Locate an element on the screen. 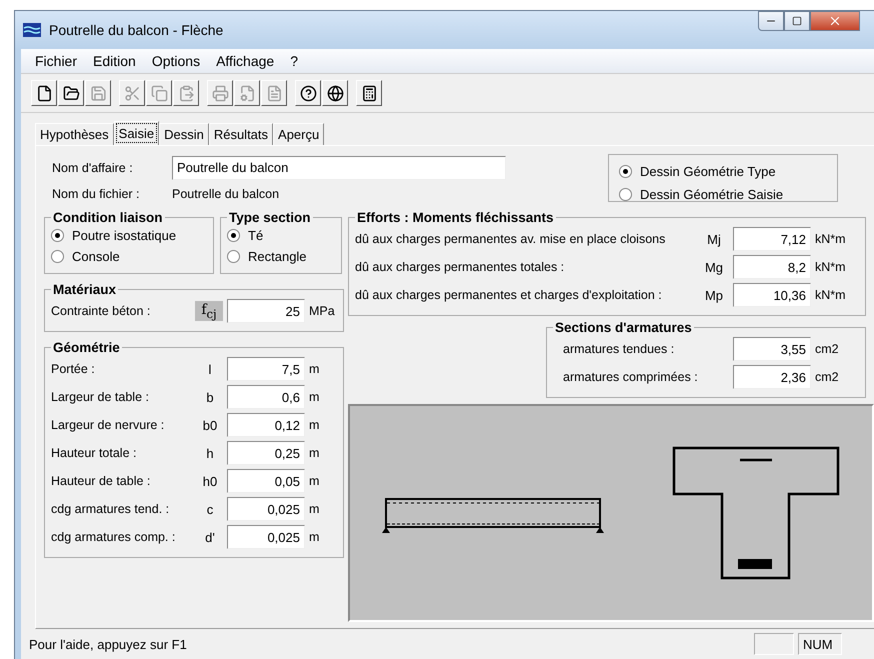 This screenshot has height=659, width=874. tab: Aperçu is located at coordinates (298, 134).